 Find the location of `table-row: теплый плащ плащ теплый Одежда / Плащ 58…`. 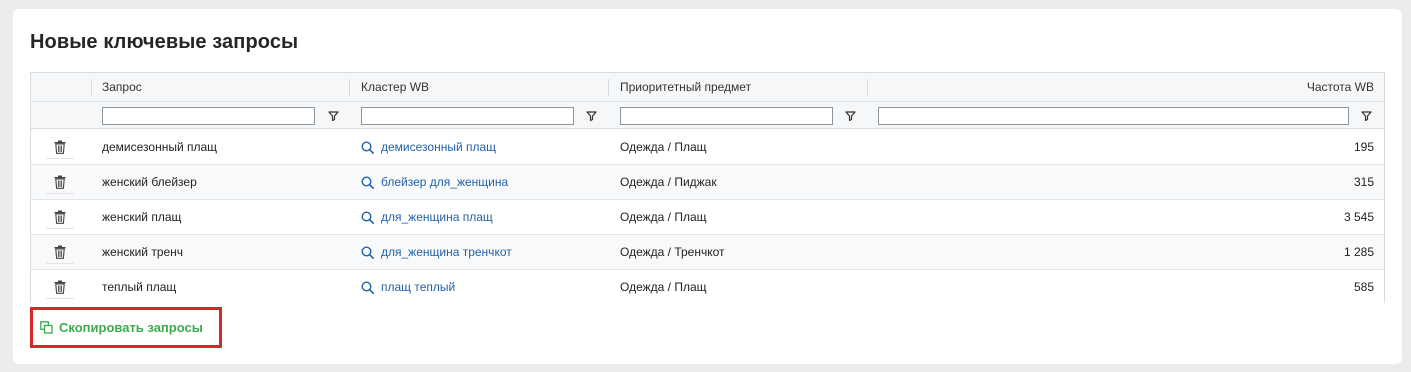

table-row: теплый плащ плащ теплый Одежда / Плащ 58… is located at coordinates (707, 287).